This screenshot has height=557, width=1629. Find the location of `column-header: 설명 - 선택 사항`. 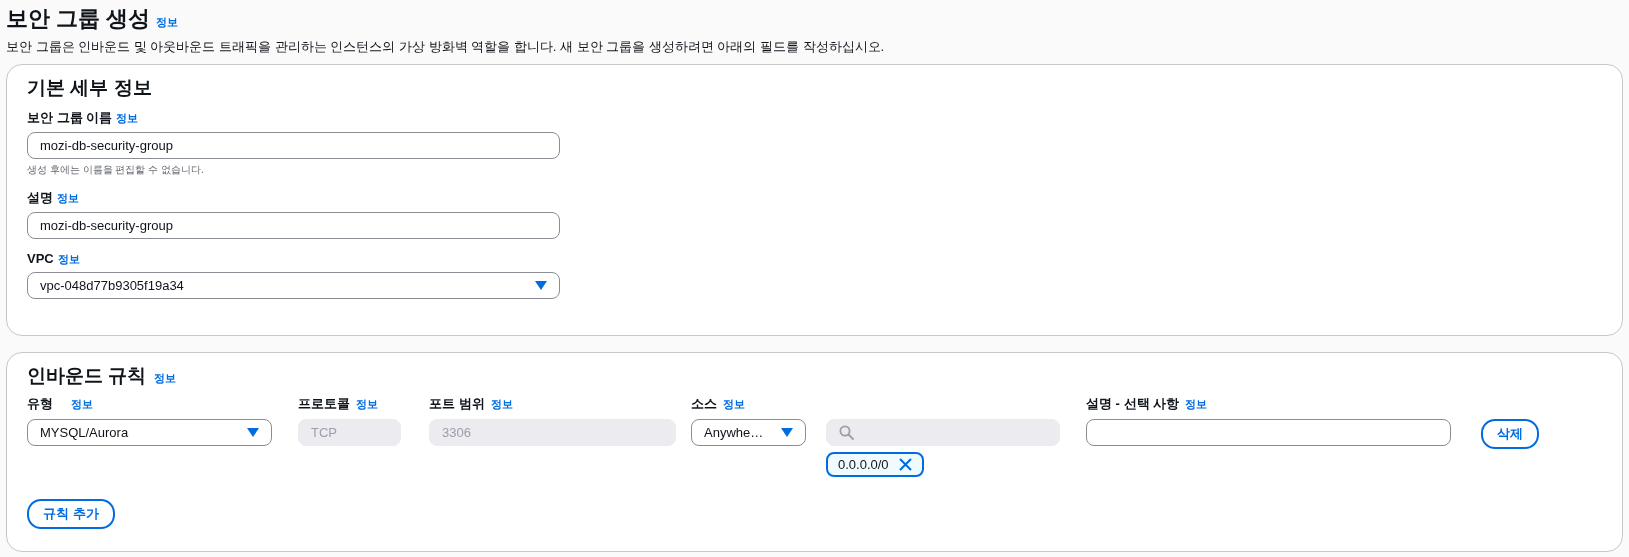

column-header: 설명 - 선택 사항 is located at coordinates (1133, 404).